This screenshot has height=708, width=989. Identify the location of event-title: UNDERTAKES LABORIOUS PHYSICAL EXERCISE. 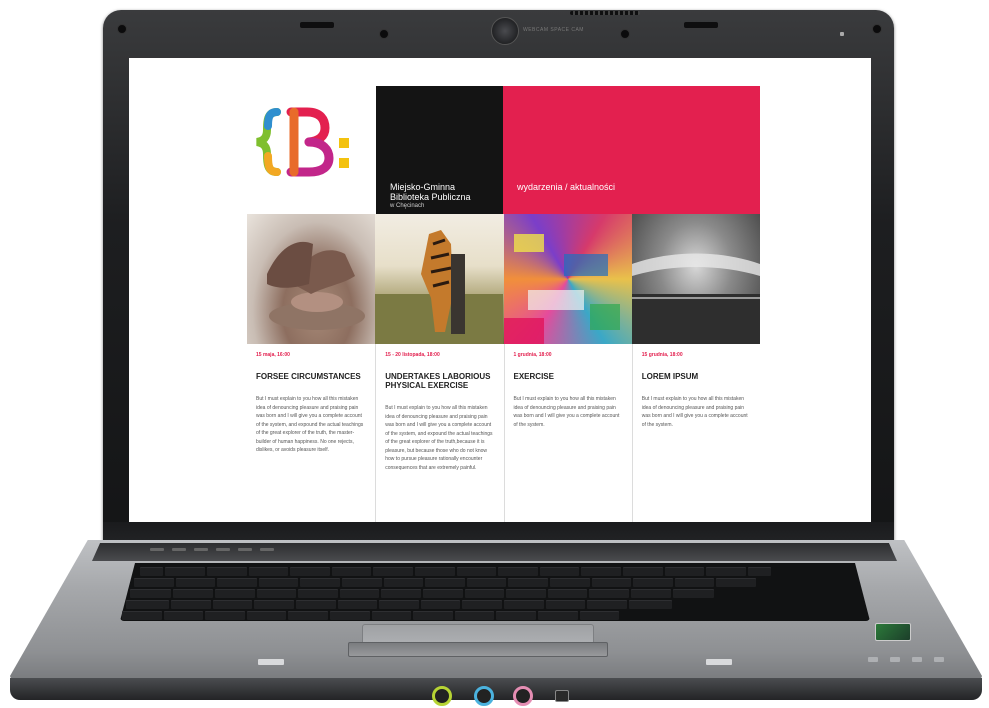
(440, 381).